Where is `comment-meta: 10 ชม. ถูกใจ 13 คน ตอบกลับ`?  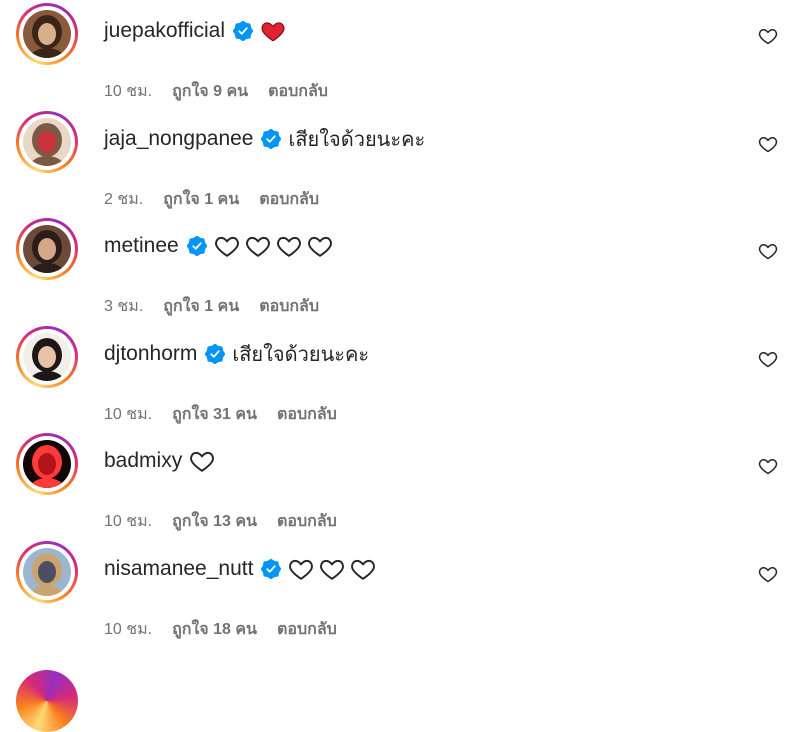
comment-meta: 10 ชม. ถูกใจ 13 คน ตอบกลับ is located at coordinates (230, 521).